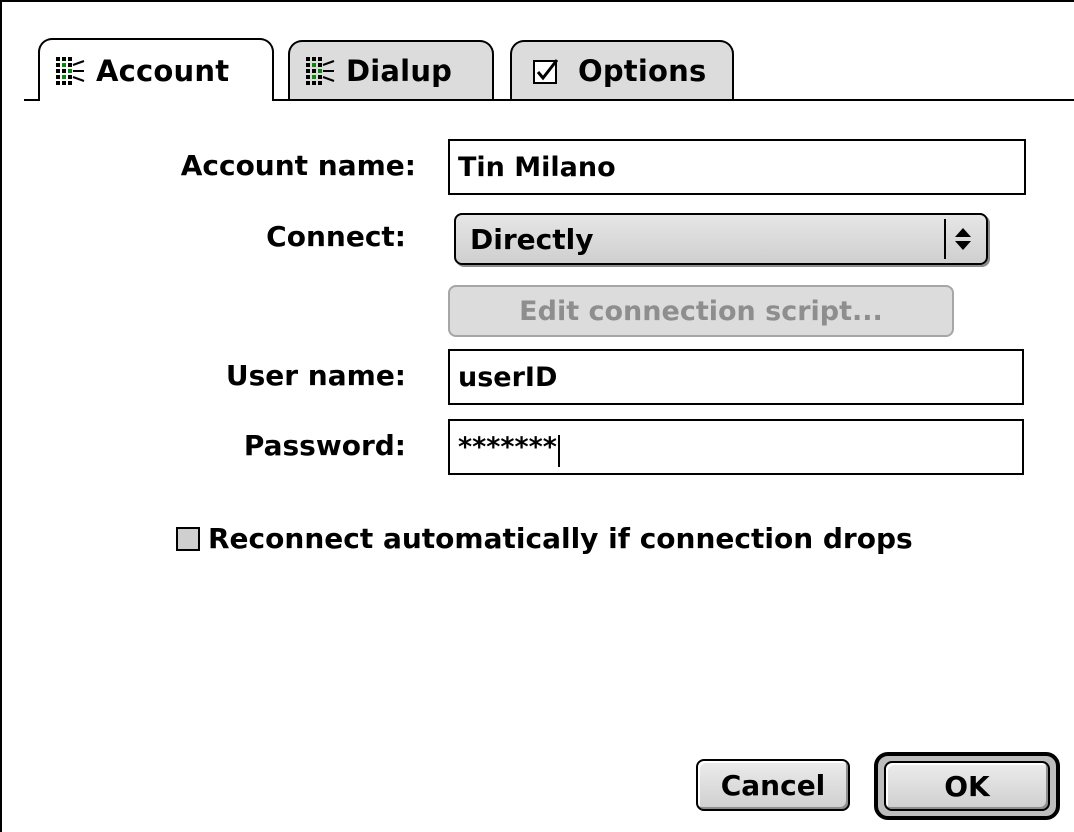  Describe the element at coordinates (298, 165) in the screenshot. I see `account-name-label: Account name:` at that location.